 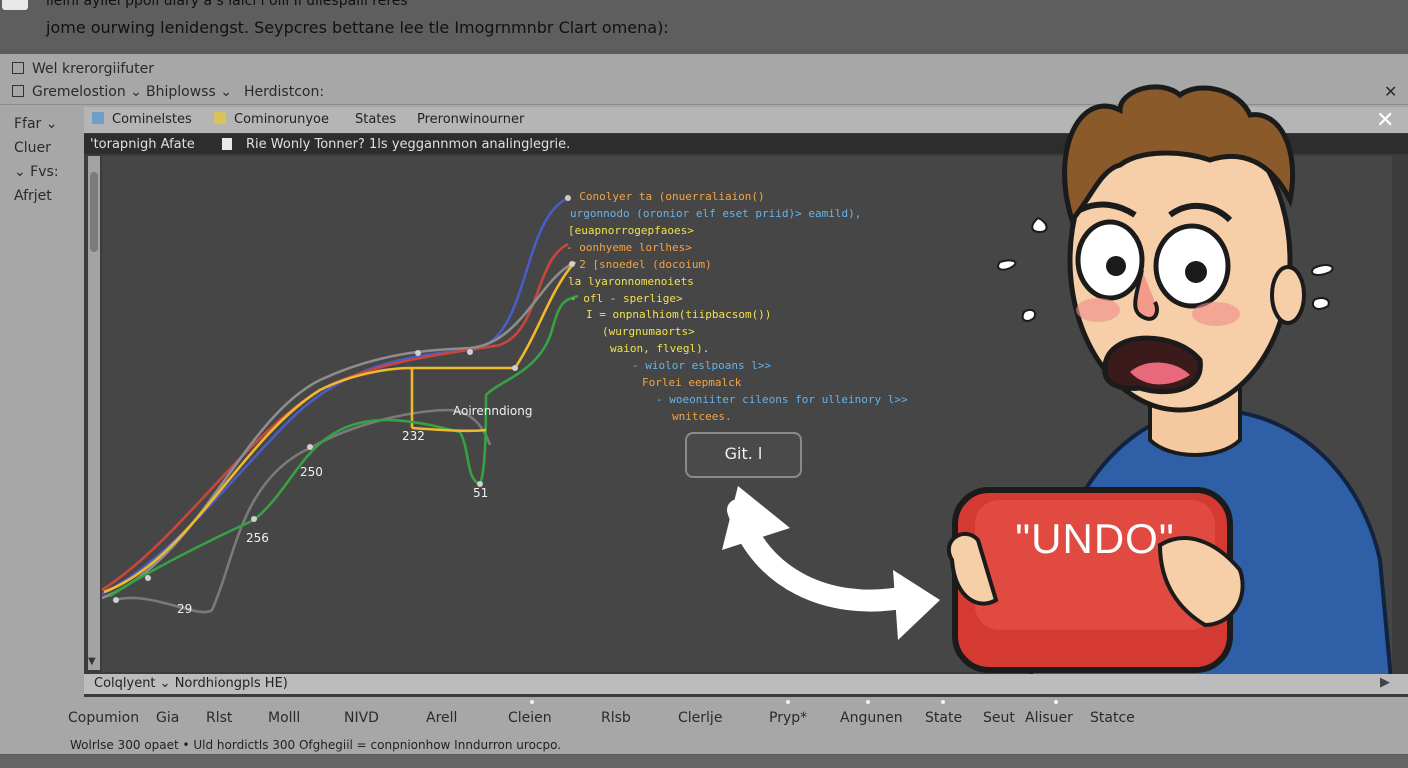 I want to click on code-line: la lyaronnomenoiets, so click(x=631, y=281).